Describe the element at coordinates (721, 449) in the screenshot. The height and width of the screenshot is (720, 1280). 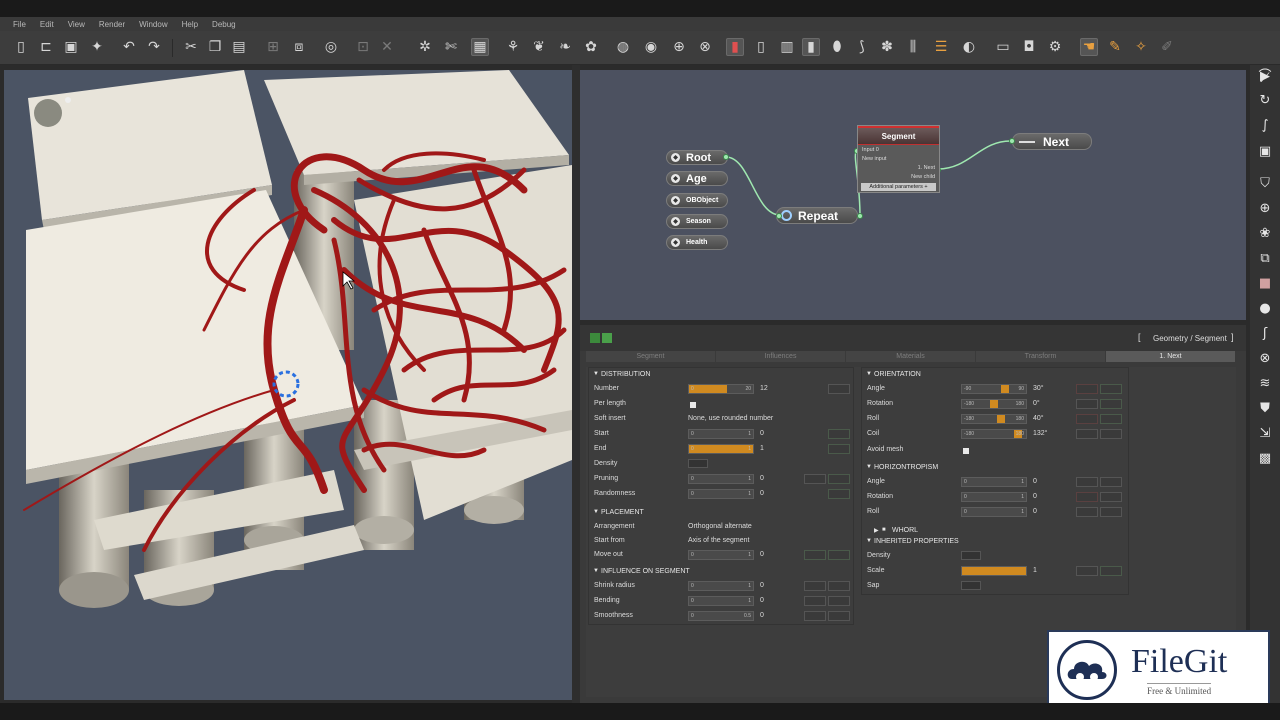
I see `slider-end: 01` at that location.